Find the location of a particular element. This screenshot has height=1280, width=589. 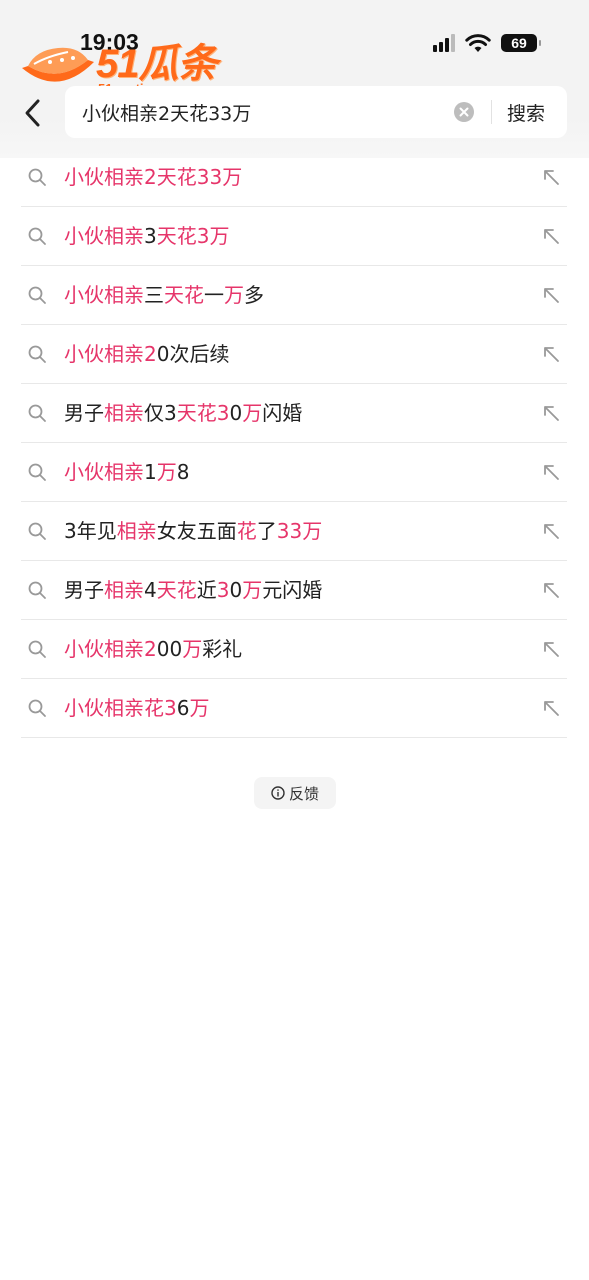

suggestion-text: 男子相亲4天花近30万元闪婚 is located at coordinates (193, 590).